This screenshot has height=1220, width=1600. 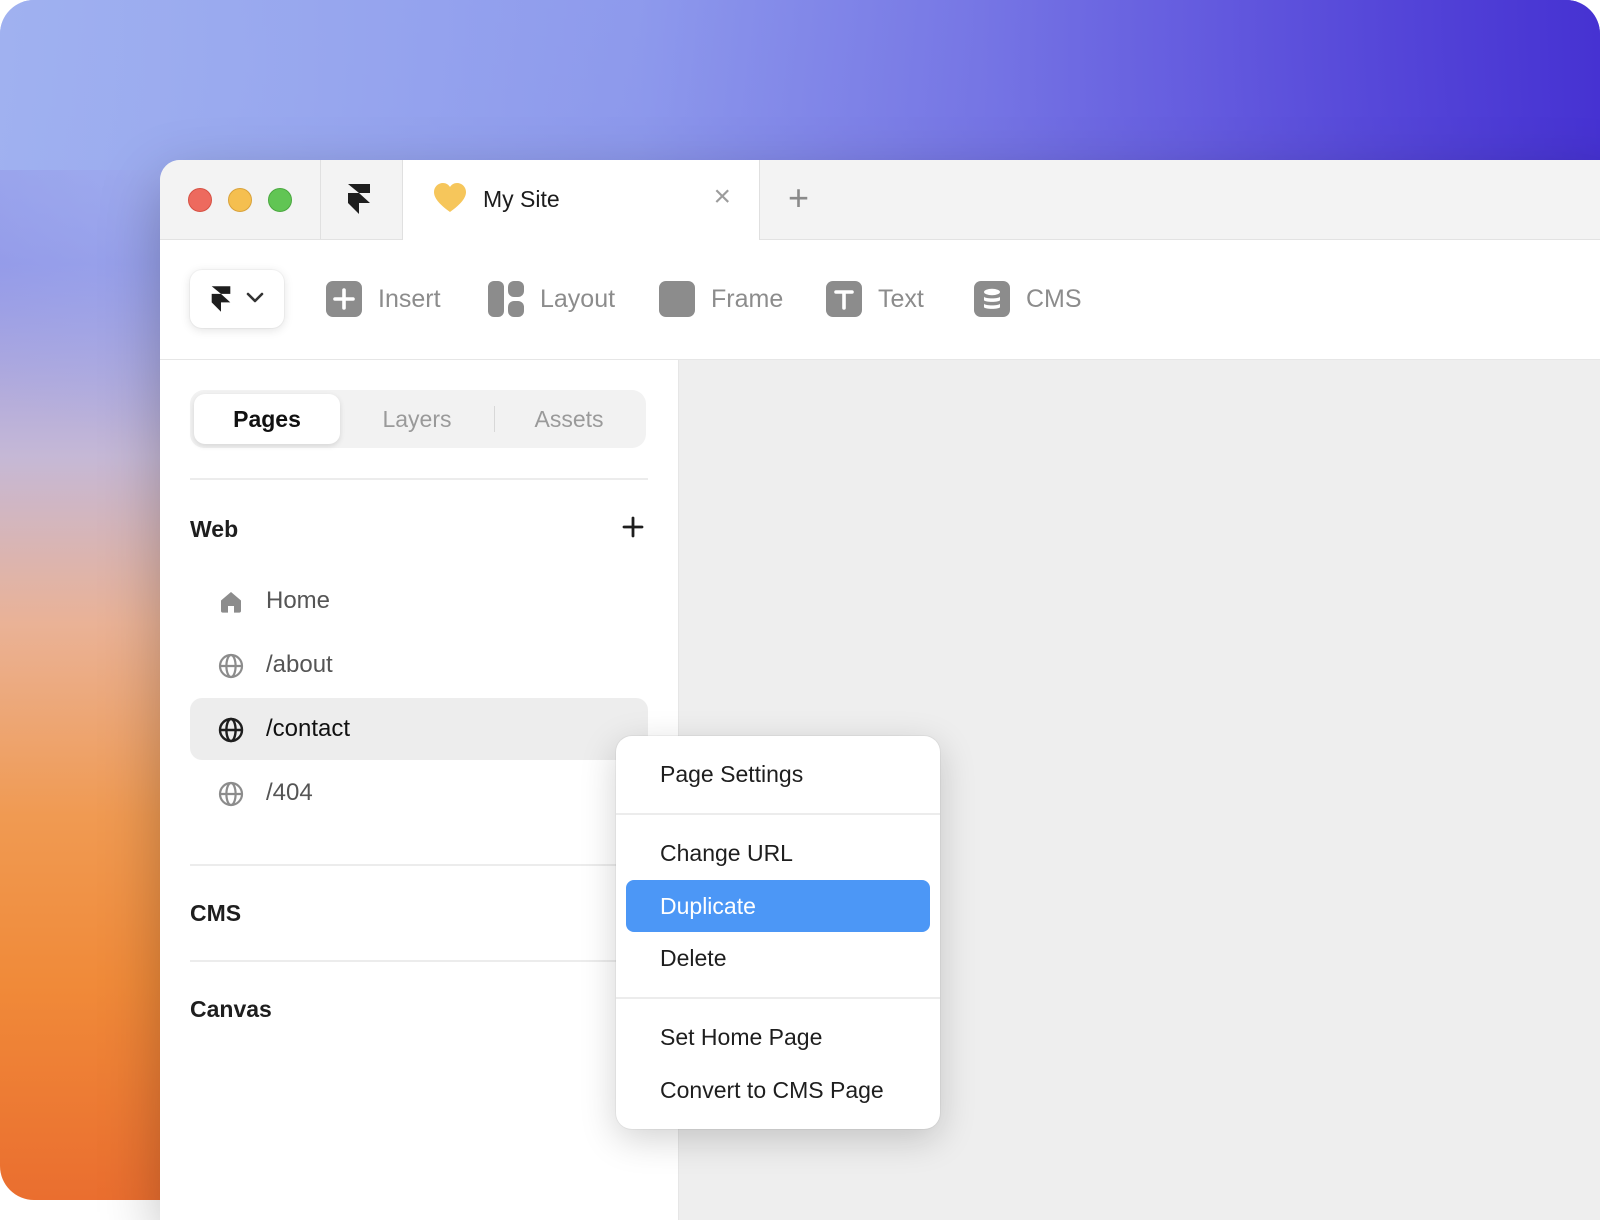 I want to click on page-item-404: /404, so click(x=419, y=793).